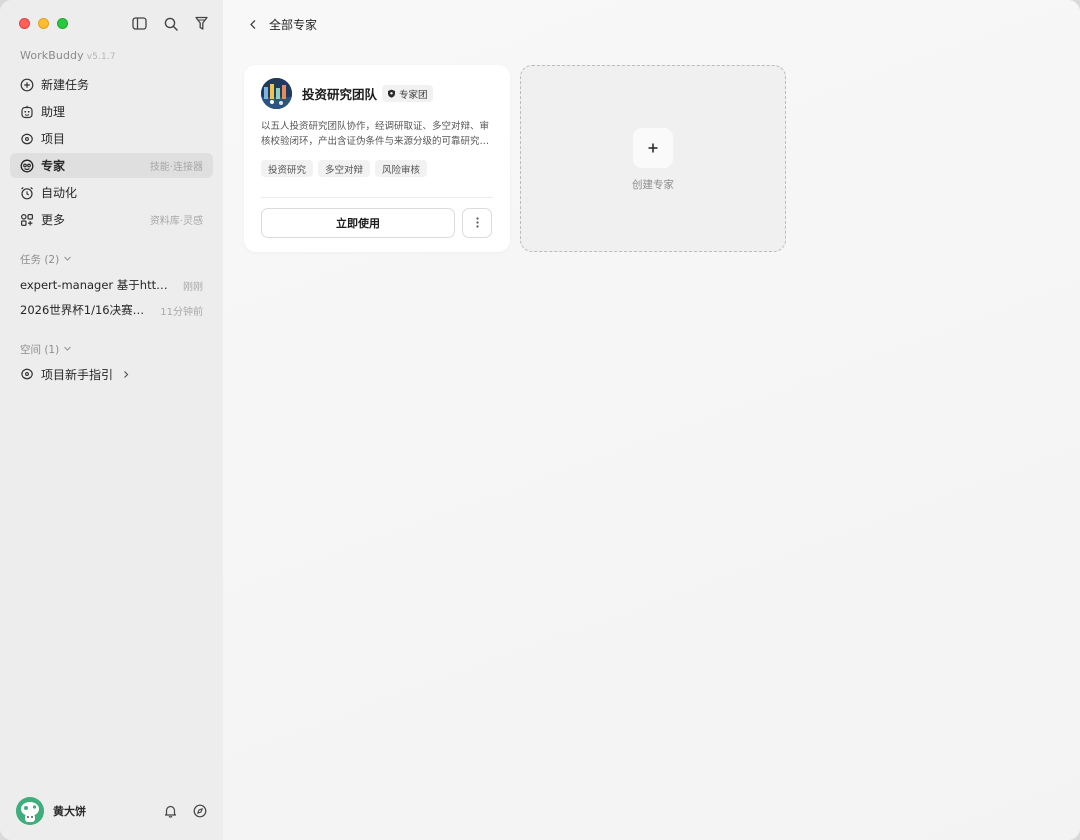 The image size is (1080, 840). I want to click on sidebar-toolbar, so click(170, 23).